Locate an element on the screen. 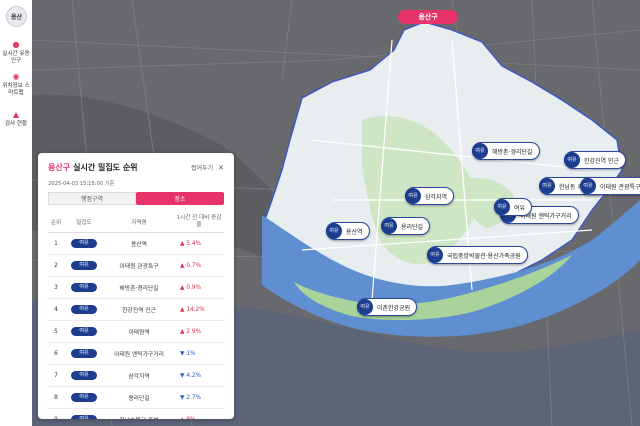 The image size is (640, 426). table-header: 순위 밀집도 지역명 1시간 전 대비 증감율 is located at coordinates (136, 222).